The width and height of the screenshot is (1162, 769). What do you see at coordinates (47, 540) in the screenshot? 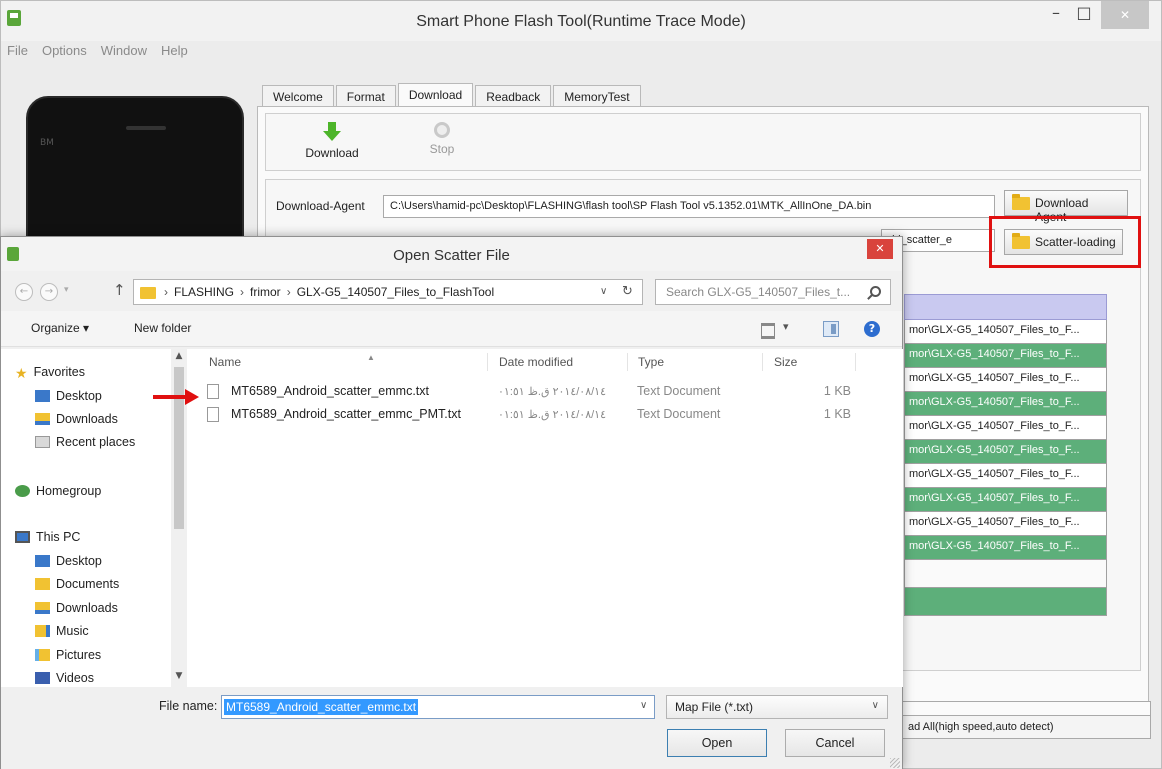
I see `nav-this-pc: This PC` at bounding box center [47, 540].